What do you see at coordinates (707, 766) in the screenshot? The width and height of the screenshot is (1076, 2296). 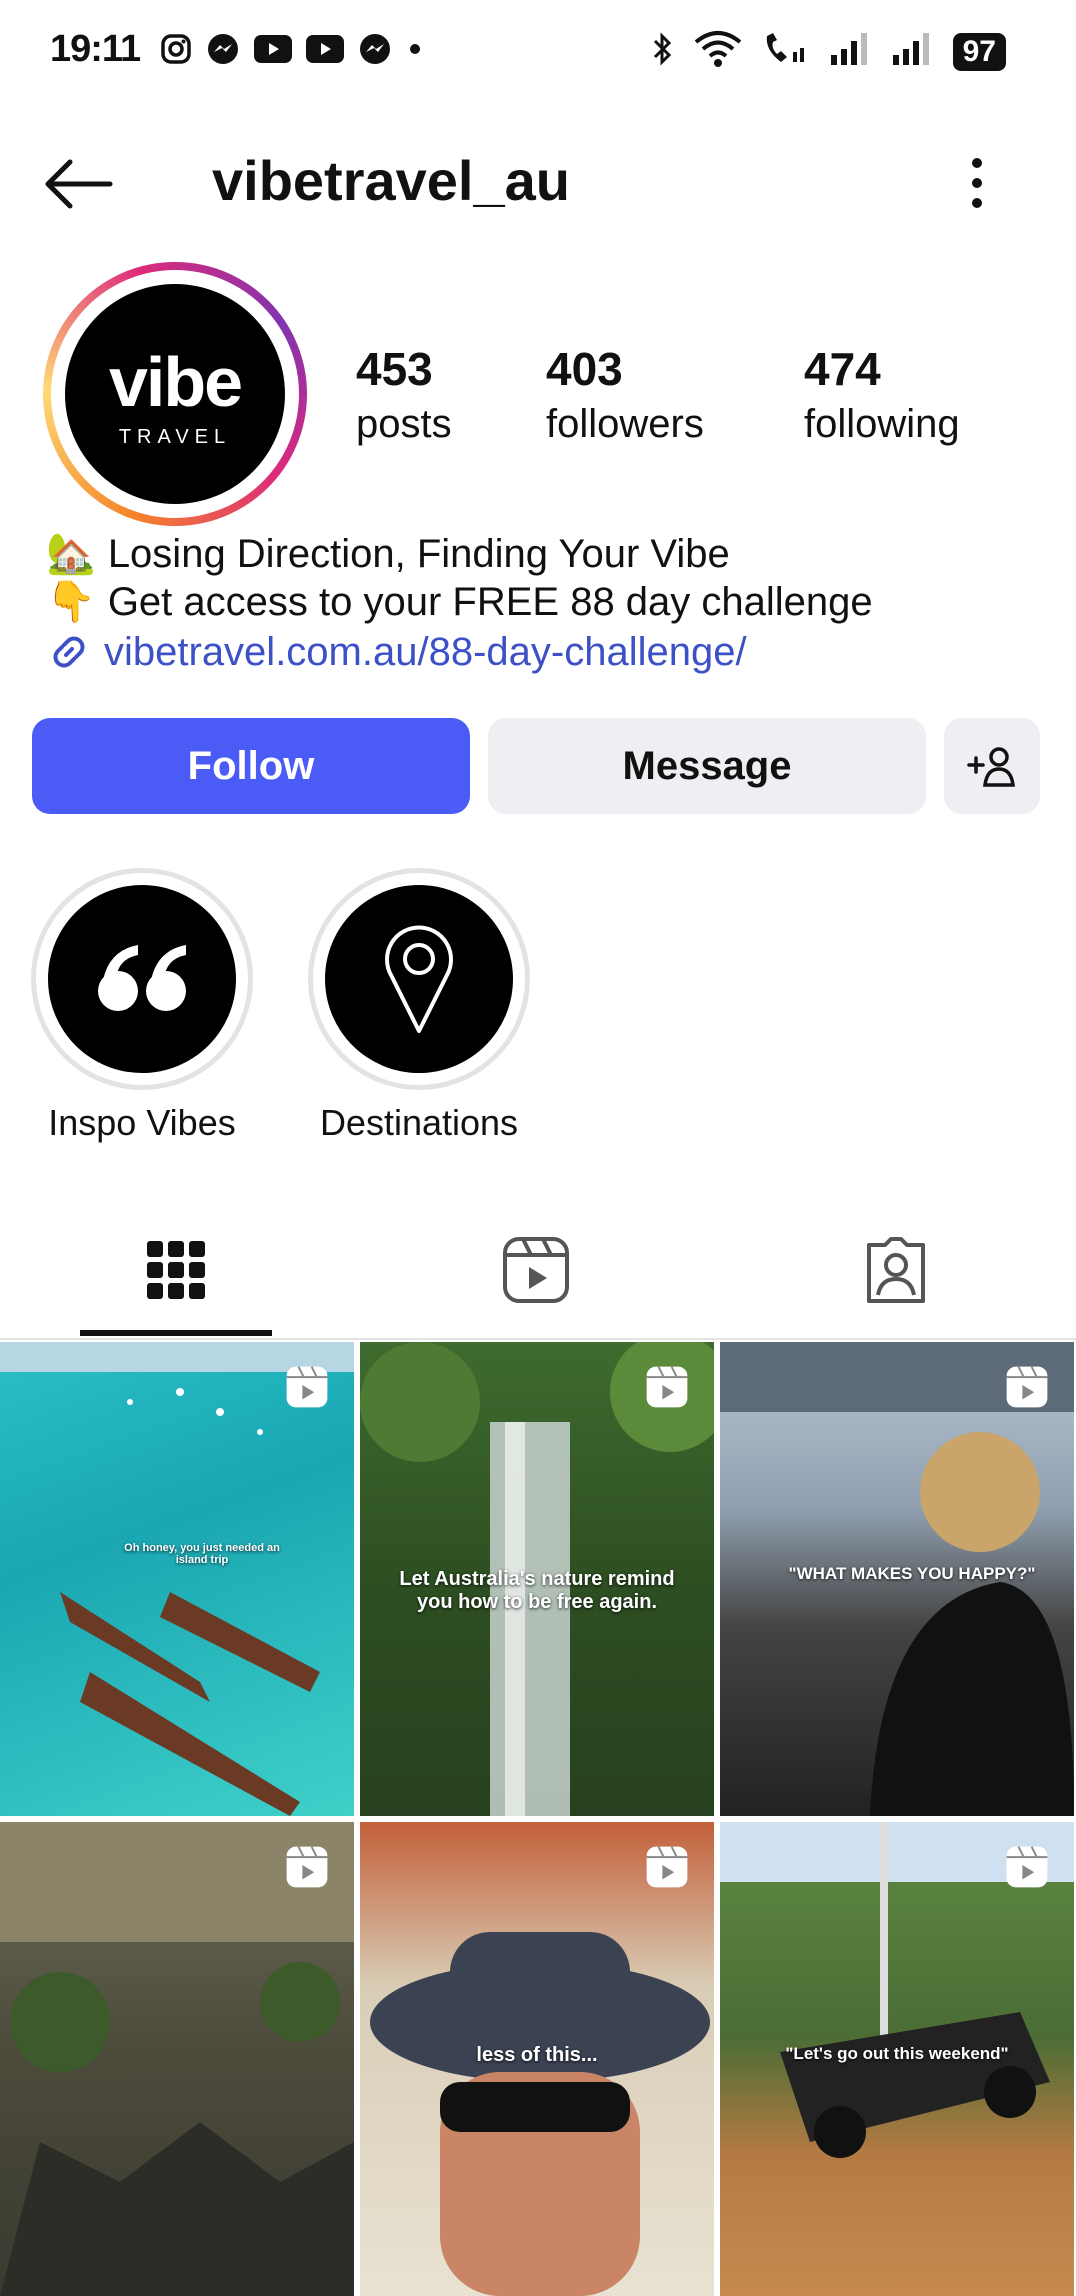 I see `message-button: Message` at bounding box center [707, 766].